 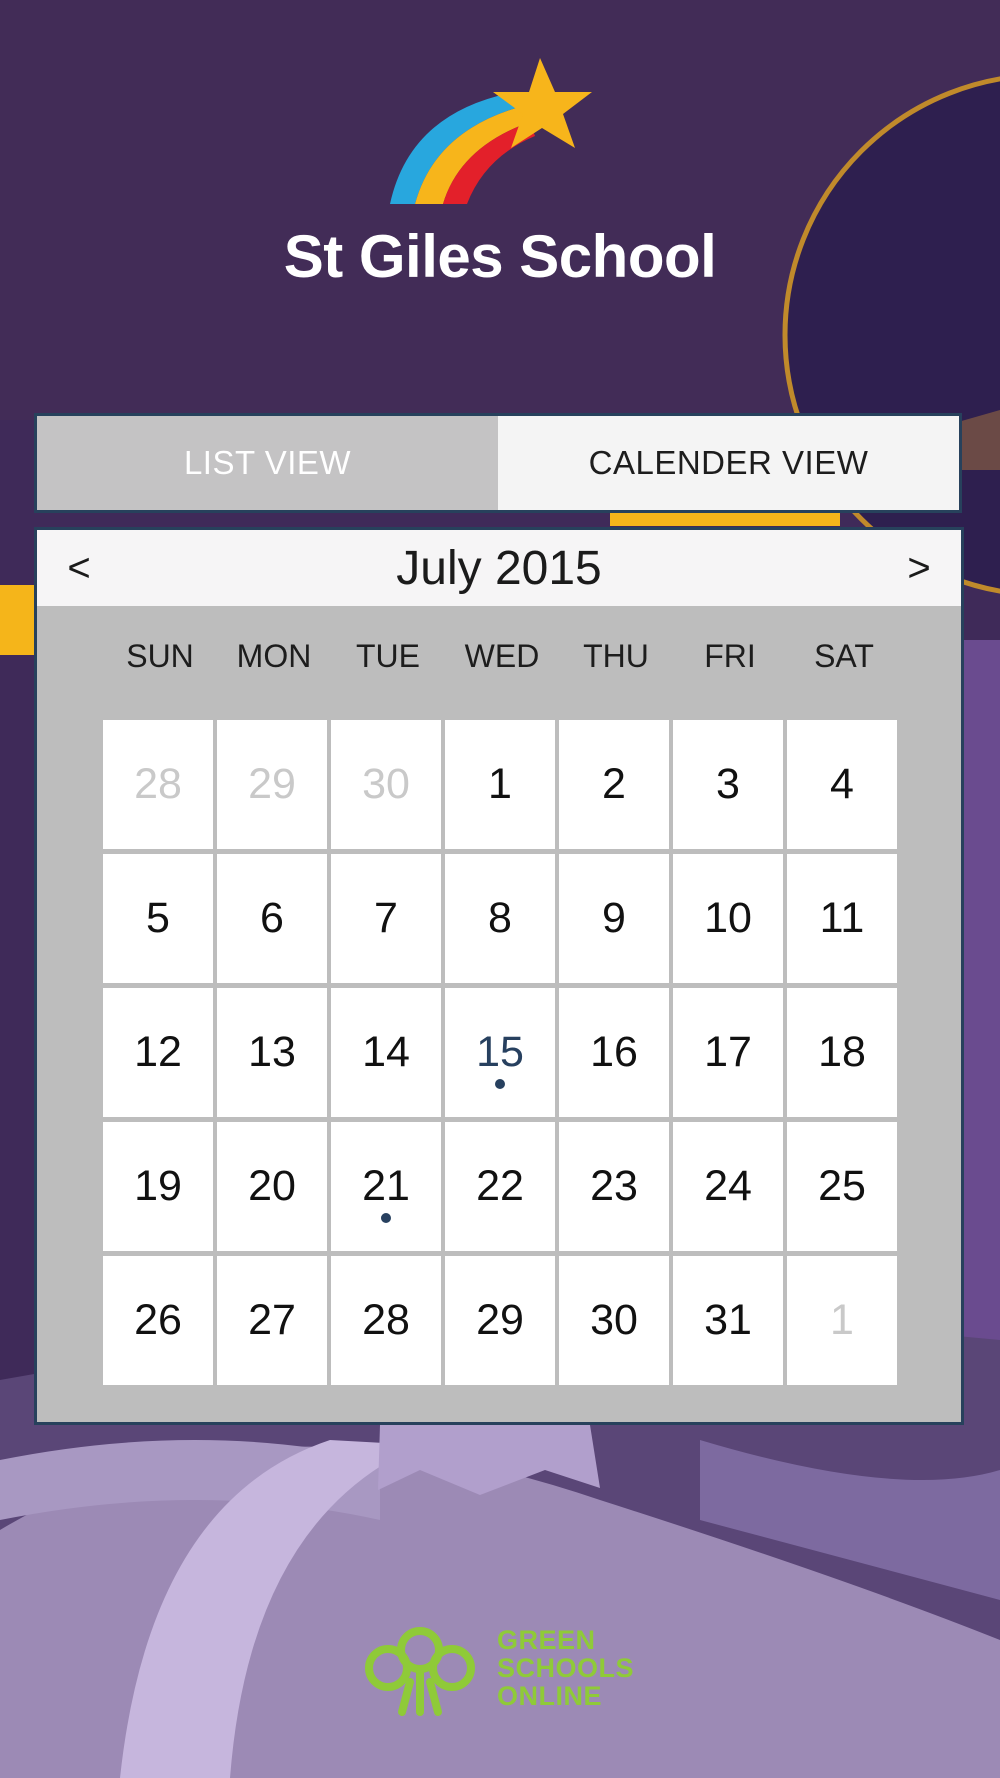 What do you see at coordinates (546, 1640) in the screenshot?
I see `brand-line: GREEN` at bounding box center [546, 1640].